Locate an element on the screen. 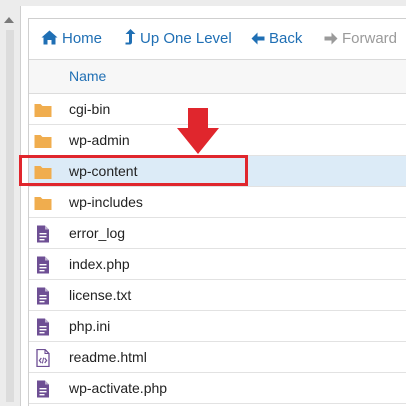  code-file-icon is located at coordinates (43, 358).